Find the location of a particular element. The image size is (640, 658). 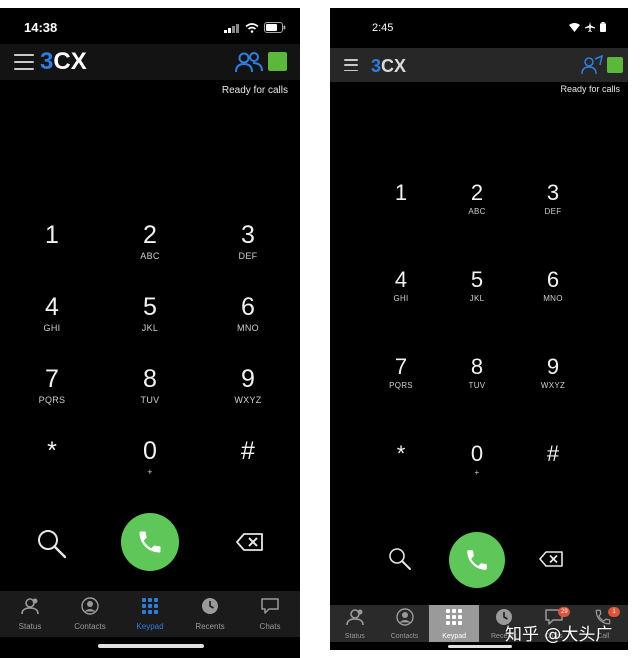

status-time: 2:45 is located at coordinates (383, 28).